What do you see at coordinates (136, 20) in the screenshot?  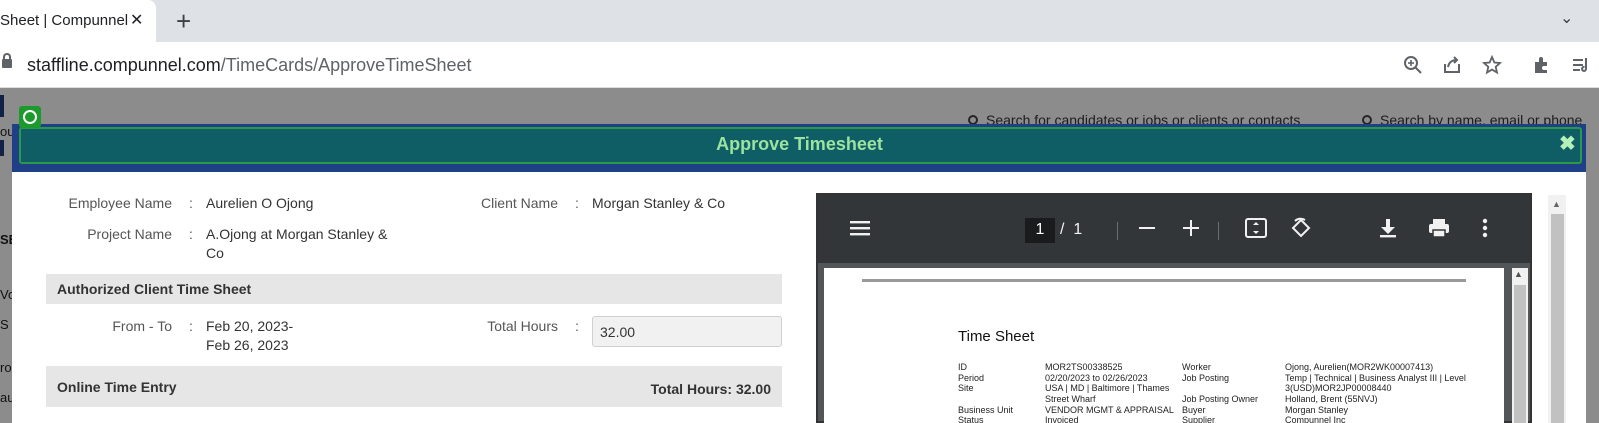 I see `tab-close-icon: ✕` at bounding box center [136, 20].